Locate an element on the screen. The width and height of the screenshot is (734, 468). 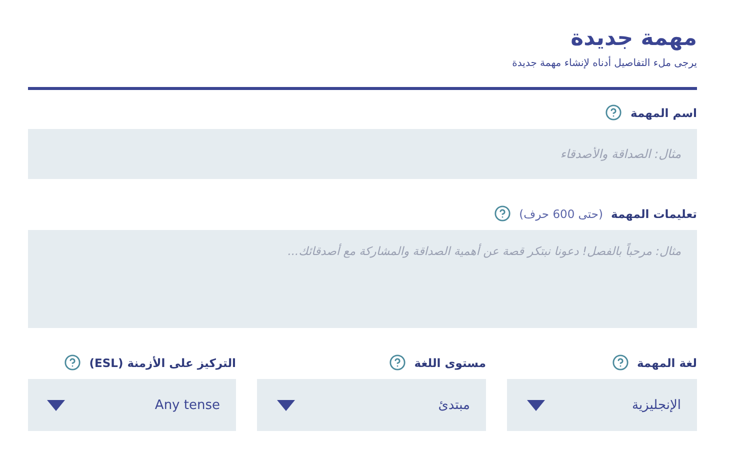
field-label: مستوى اللغة is located at coordinates (450, 363).